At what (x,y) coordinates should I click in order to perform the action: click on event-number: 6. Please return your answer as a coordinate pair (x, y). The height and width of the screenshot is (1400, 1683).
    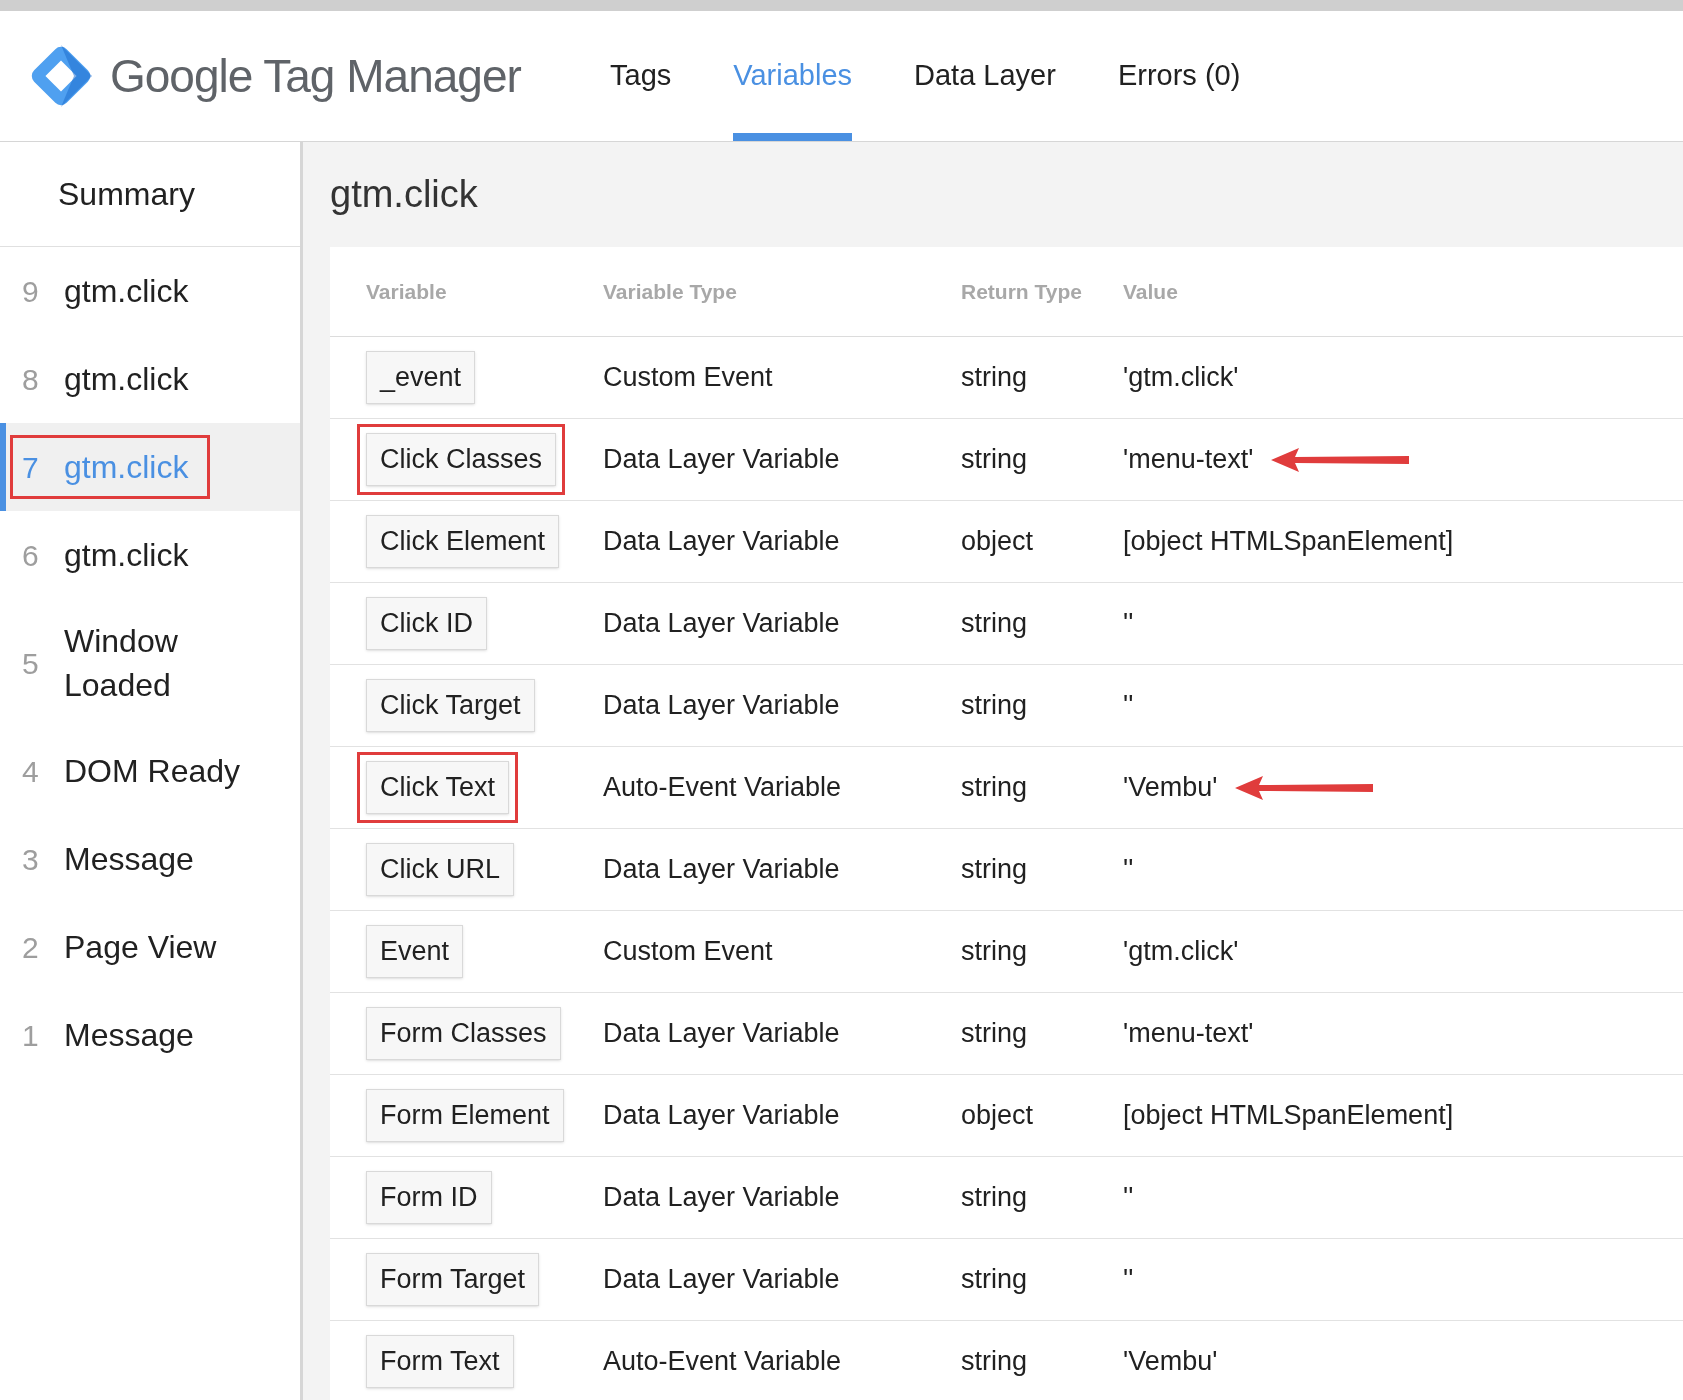
    Looking at the image, I should click on (31, 555).